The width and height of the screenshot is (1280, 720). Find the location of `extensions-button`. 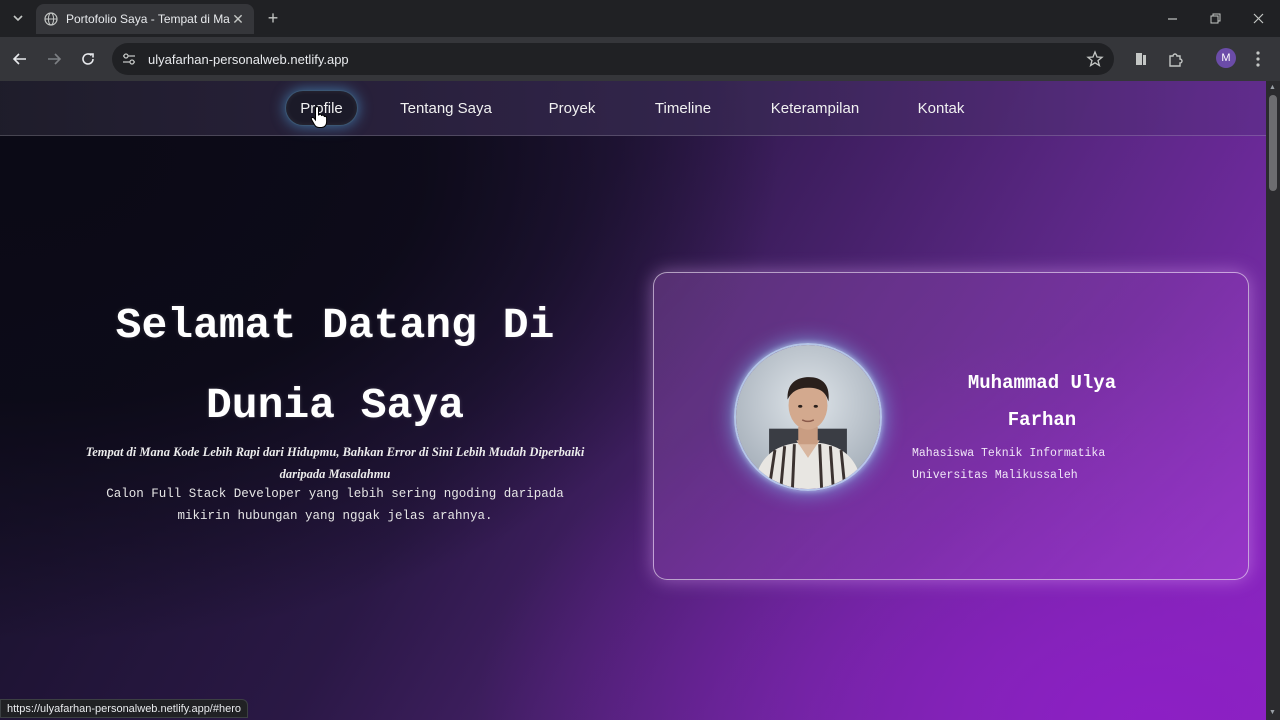

extensions-button is located at coordinates (1176, 59).